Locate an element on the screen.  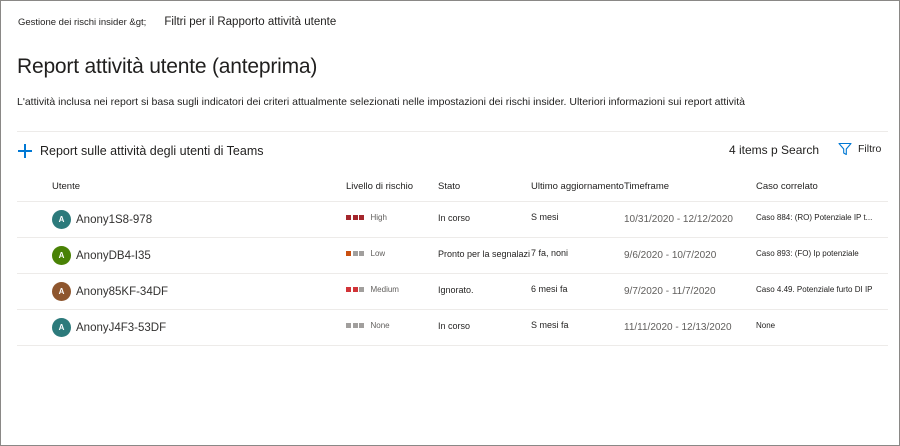
column-header-user: Utente is located at coordinates (66, 186).